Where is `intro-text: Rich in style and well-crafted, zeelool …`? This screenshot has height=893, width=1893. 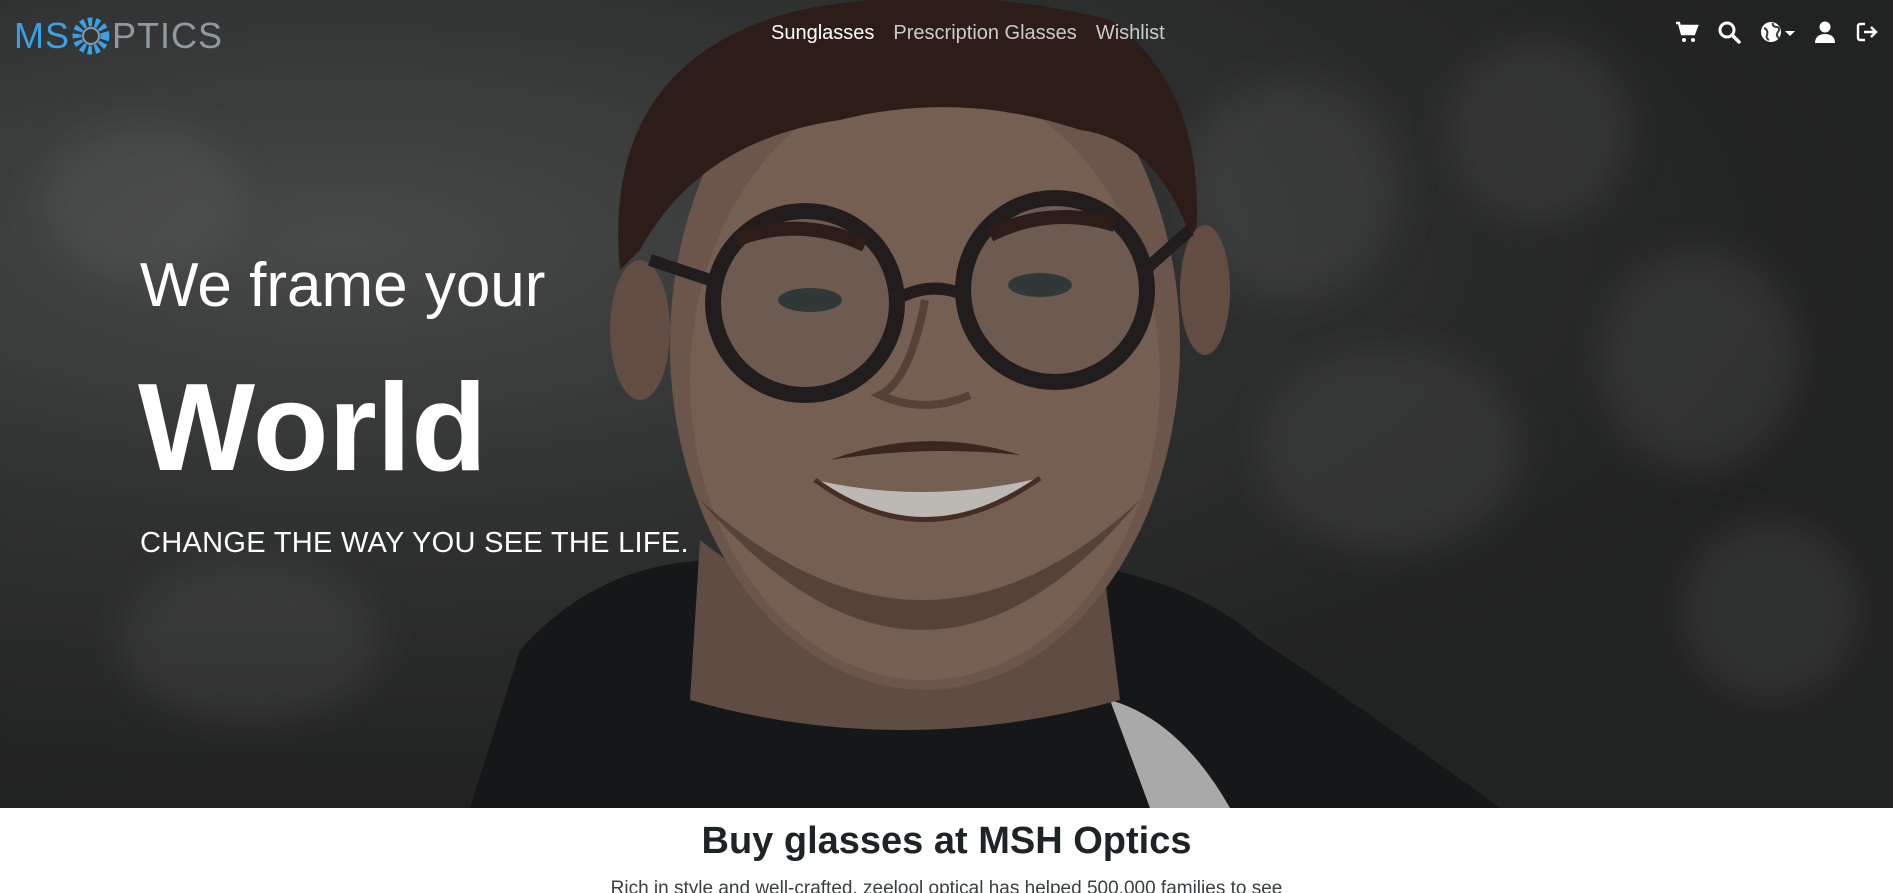
intro-text: Rich in style and well-crafted, zeelool … is located at coordinates (946, 885).